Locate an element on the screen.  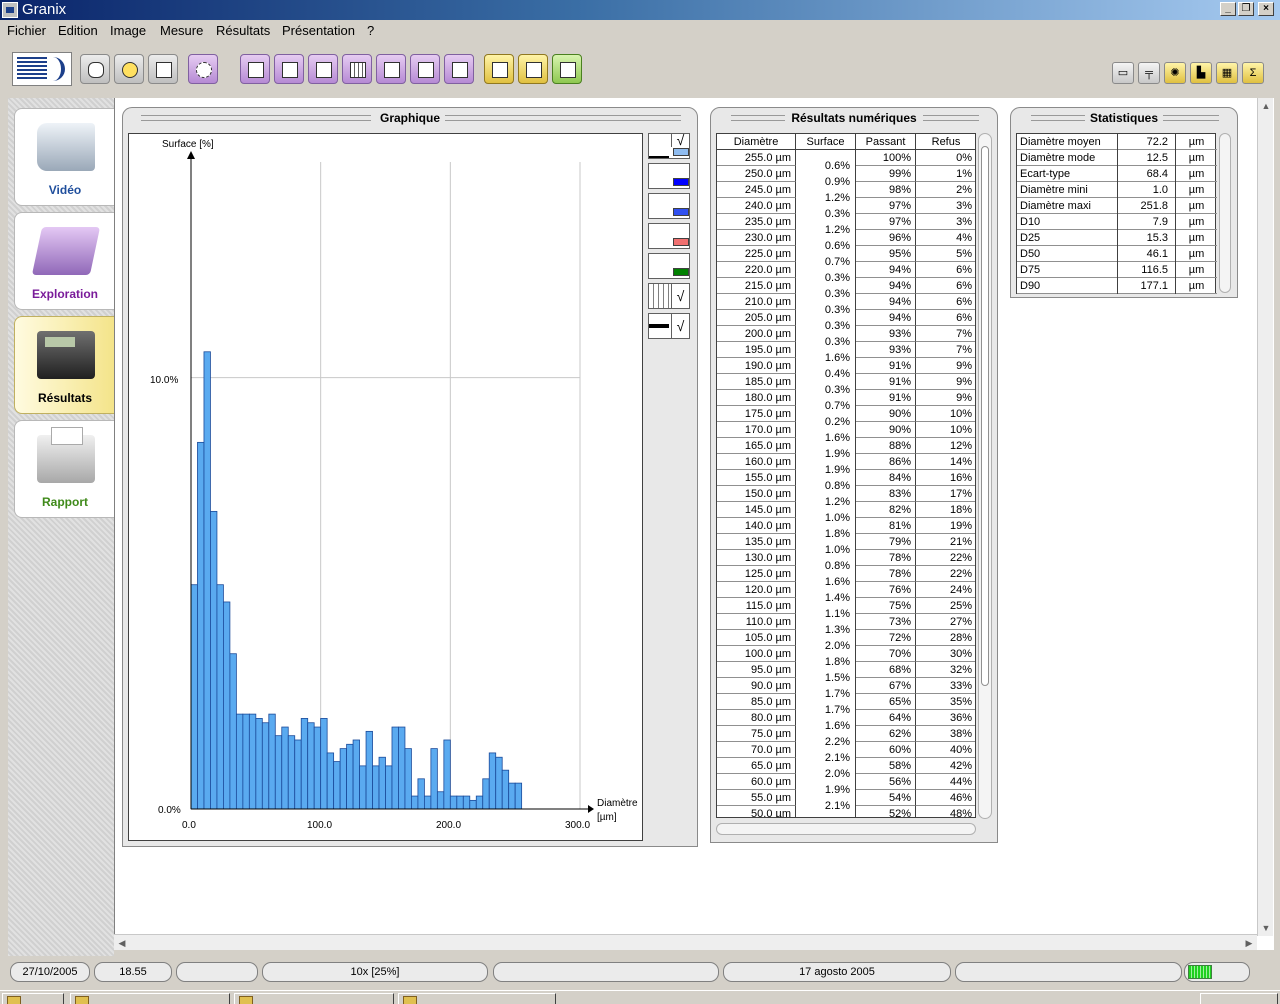
menu-resultats: Résultats is located at coordinates (243, 30).